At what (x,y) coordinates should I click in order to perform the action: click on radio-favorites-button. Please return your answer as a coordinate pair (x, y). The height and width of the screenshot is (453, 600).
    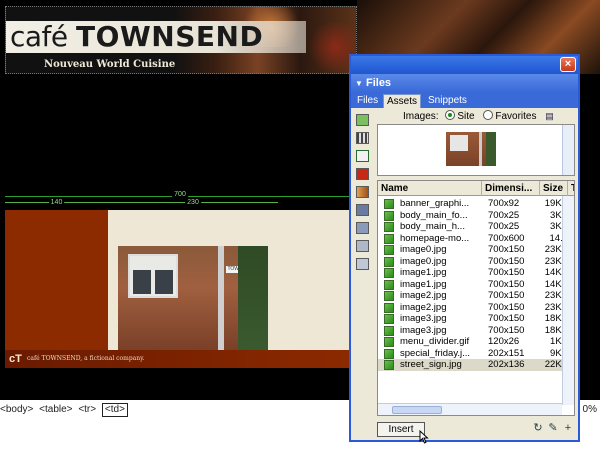
    Looking at the image, I should click on (488, 115).